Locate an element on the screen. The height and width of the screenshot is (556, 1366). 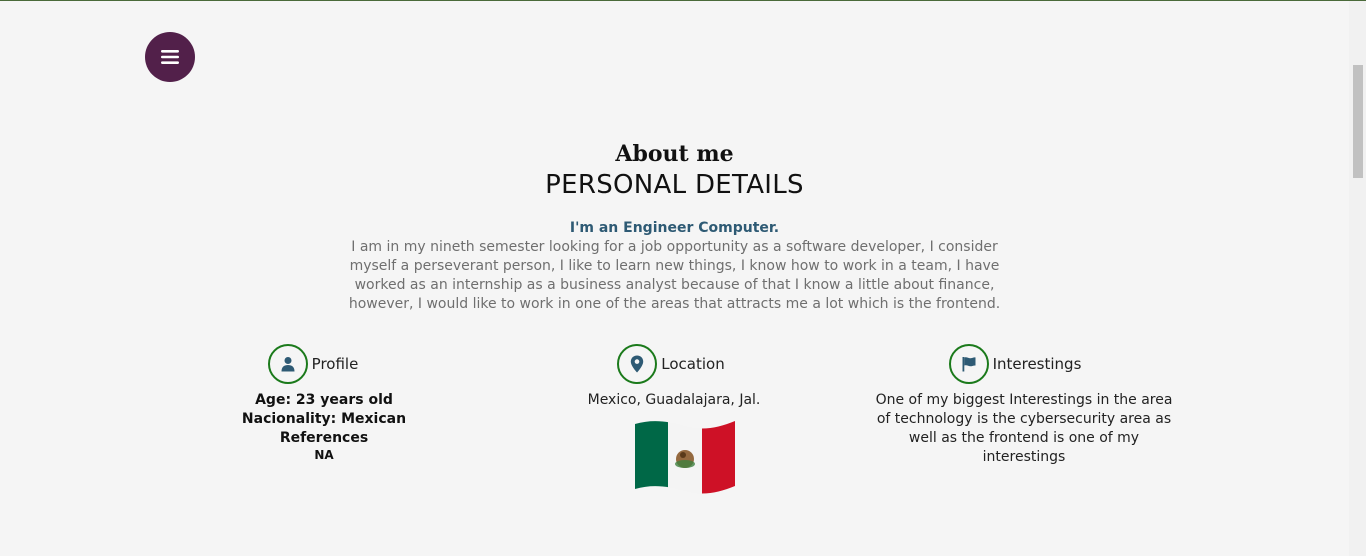
profile-header: Profile is located at coordinates (324, 364).